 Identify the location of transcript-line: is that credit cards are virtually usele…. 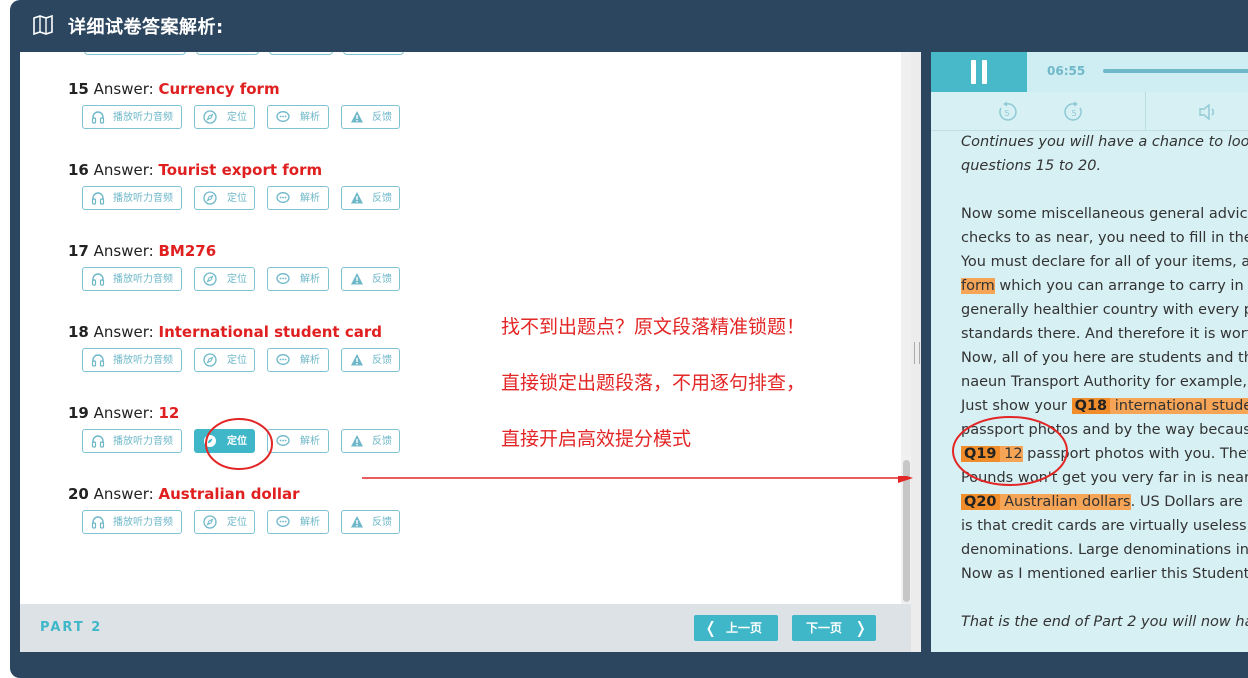
(1104, 526).